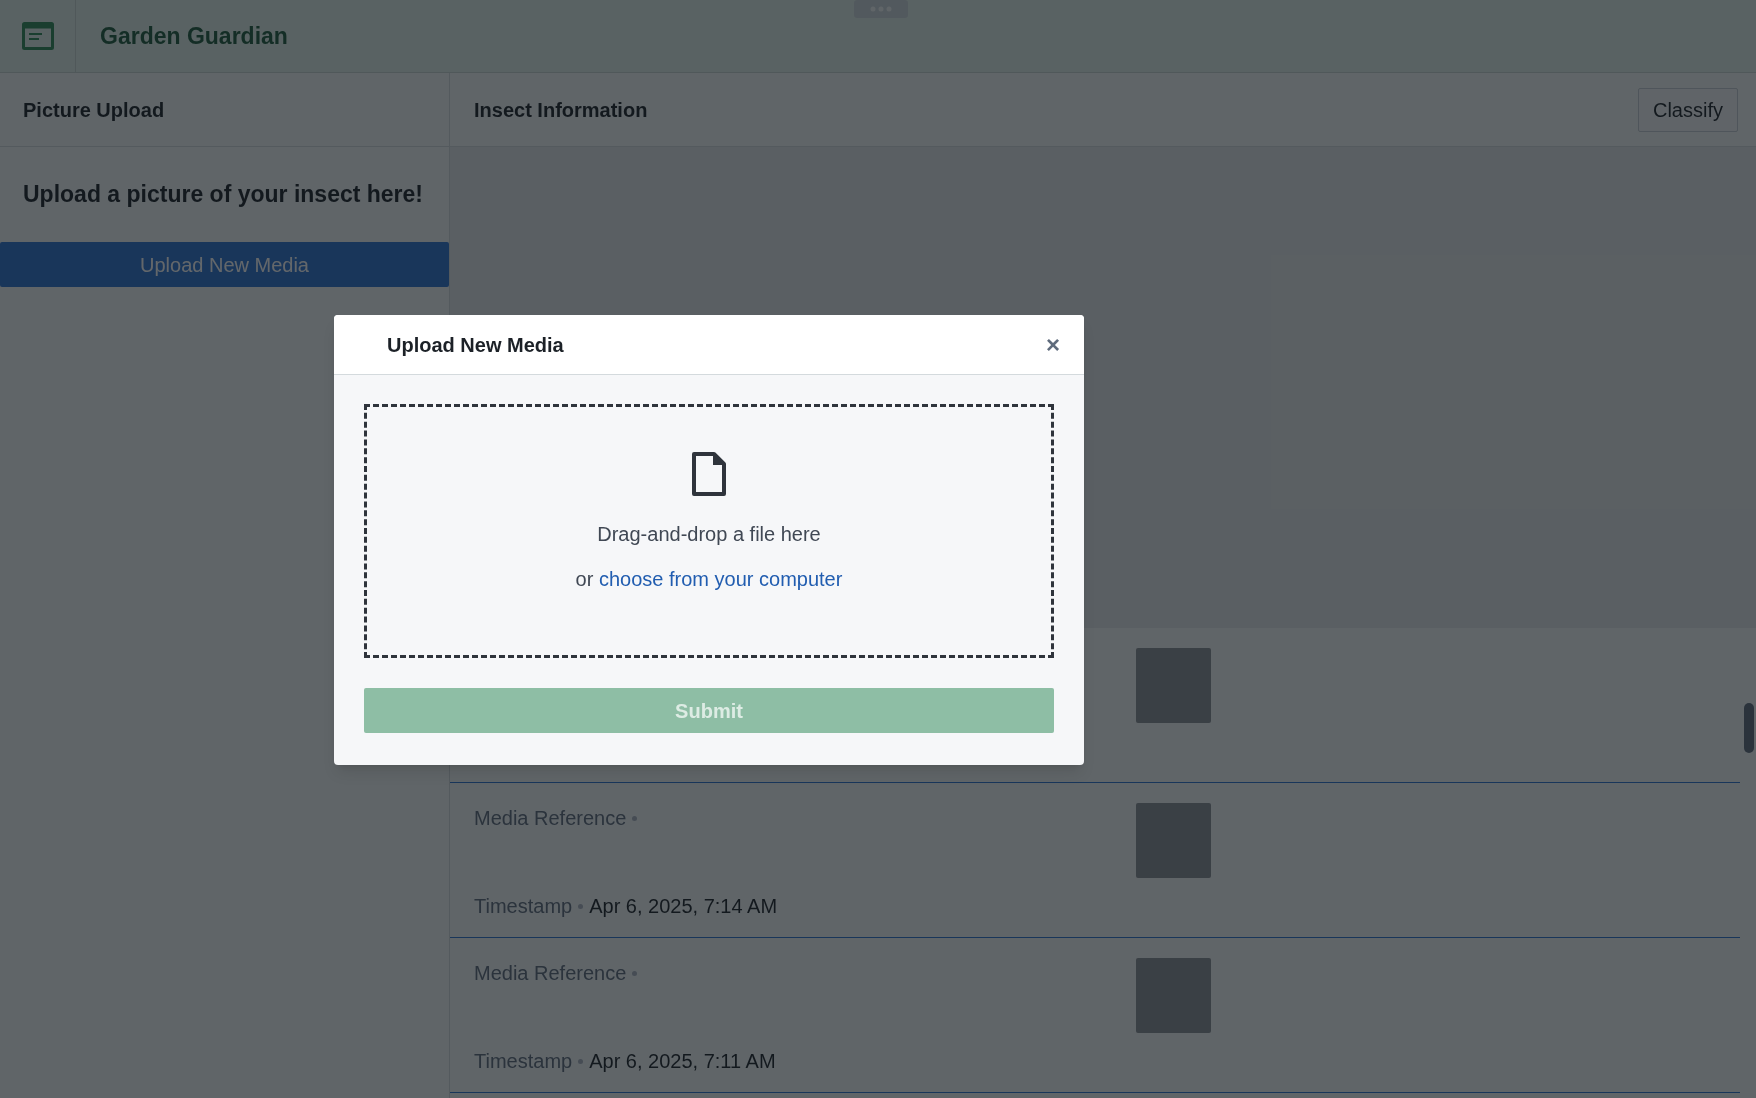 This screenshot has height=1098, width=1756. I want to click on dialog-title: Upload New Media, so click(475, 345).